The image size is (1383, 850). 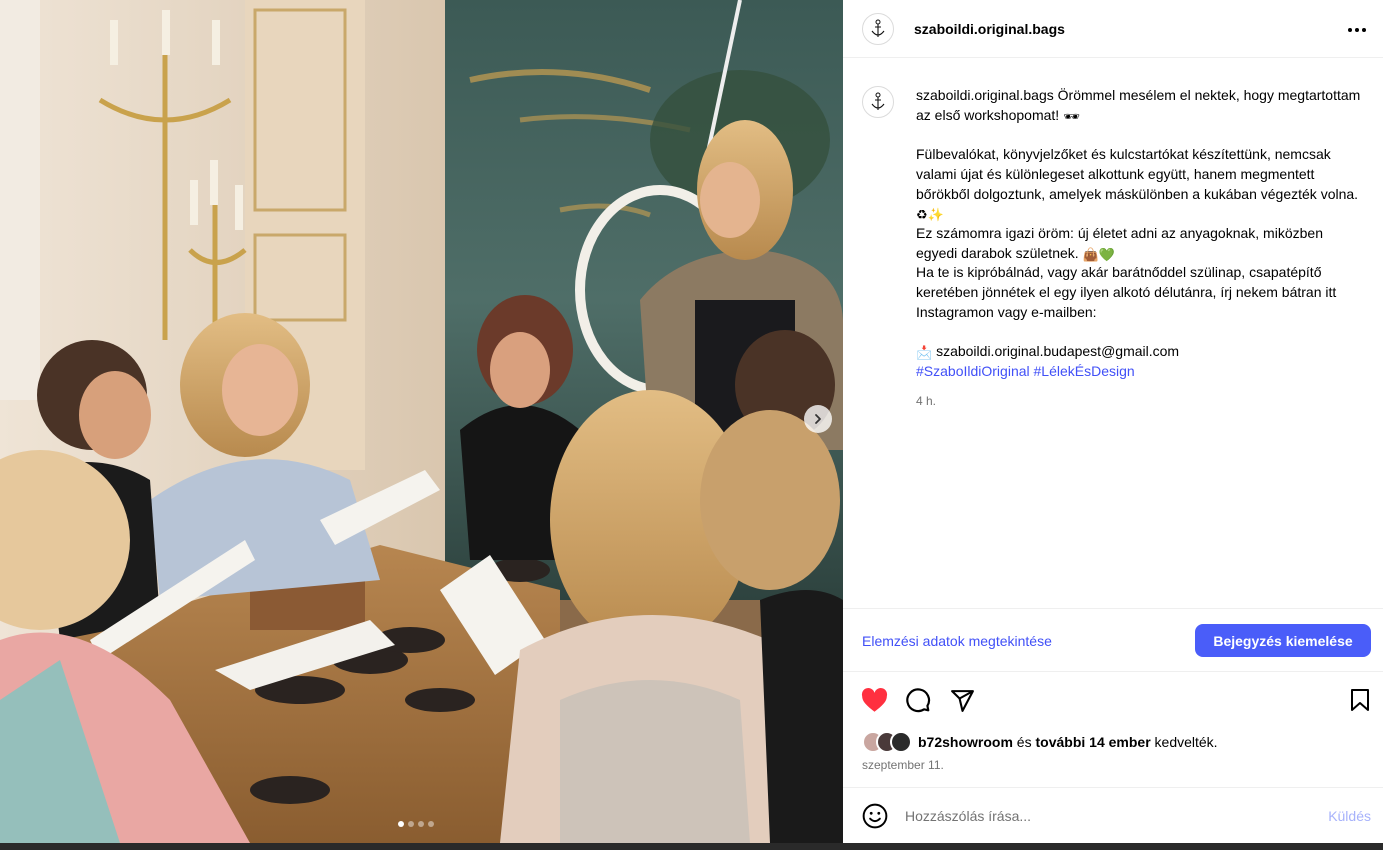 What do you see at coordinates (1349, 816) in the screenshot?
I see `send-comment-button: Küldés` at bounding box center [1349, 816].